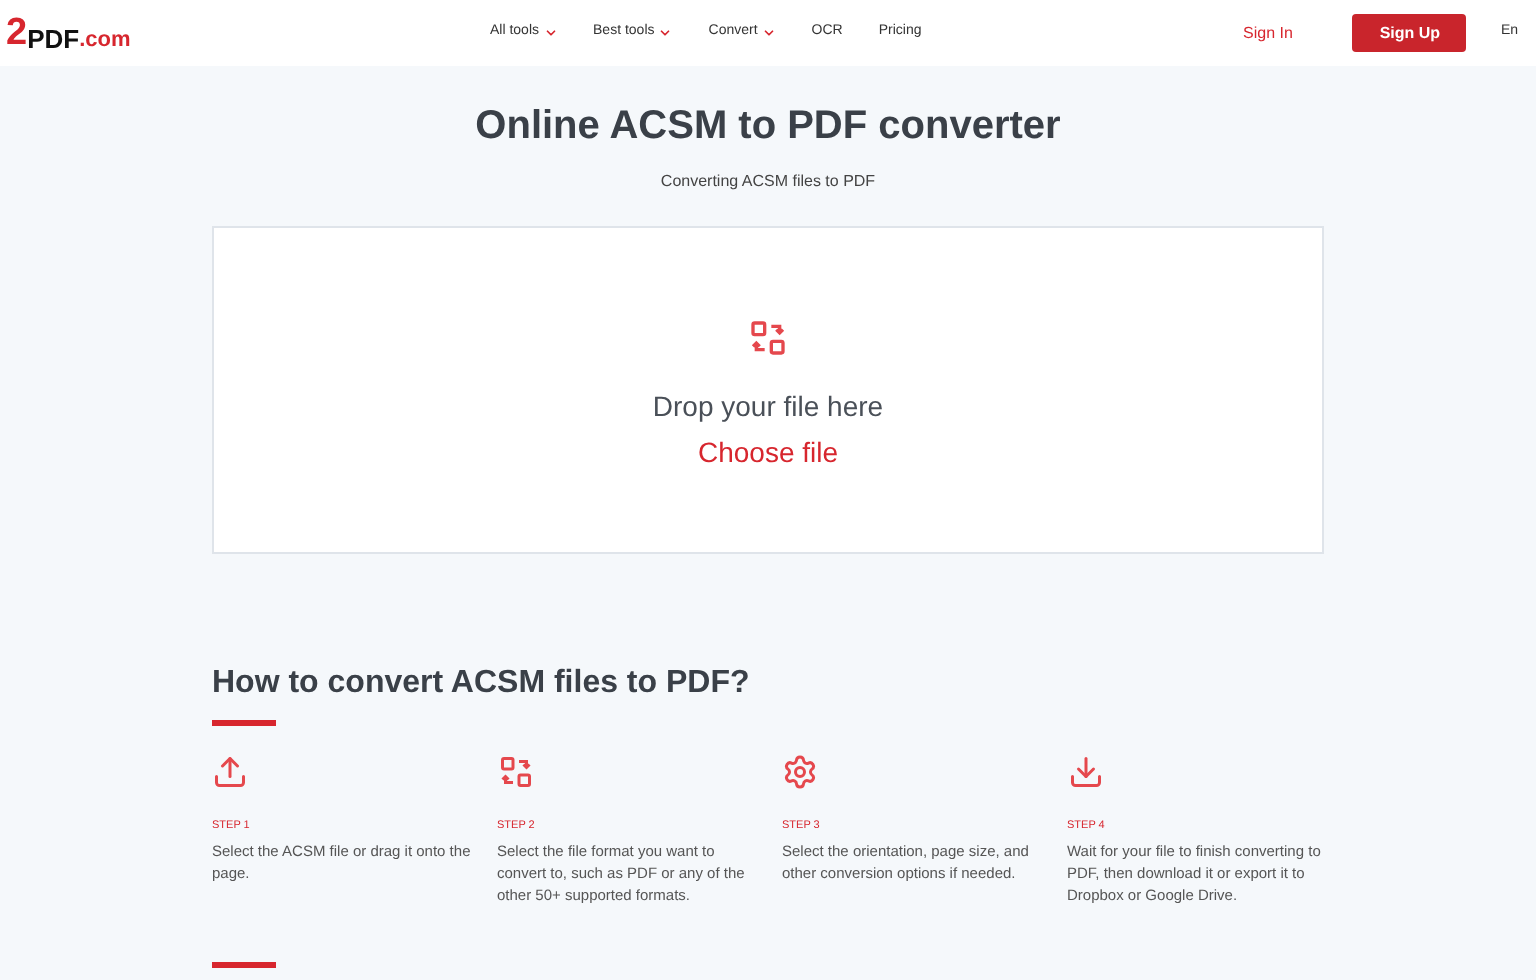 The height and width of the screenshot is (980, 1536). What do you see at coordinates (1268, 33) in the screenshot?
I see `sign-in-link: Sign In` at bounding box center [1268, 33].